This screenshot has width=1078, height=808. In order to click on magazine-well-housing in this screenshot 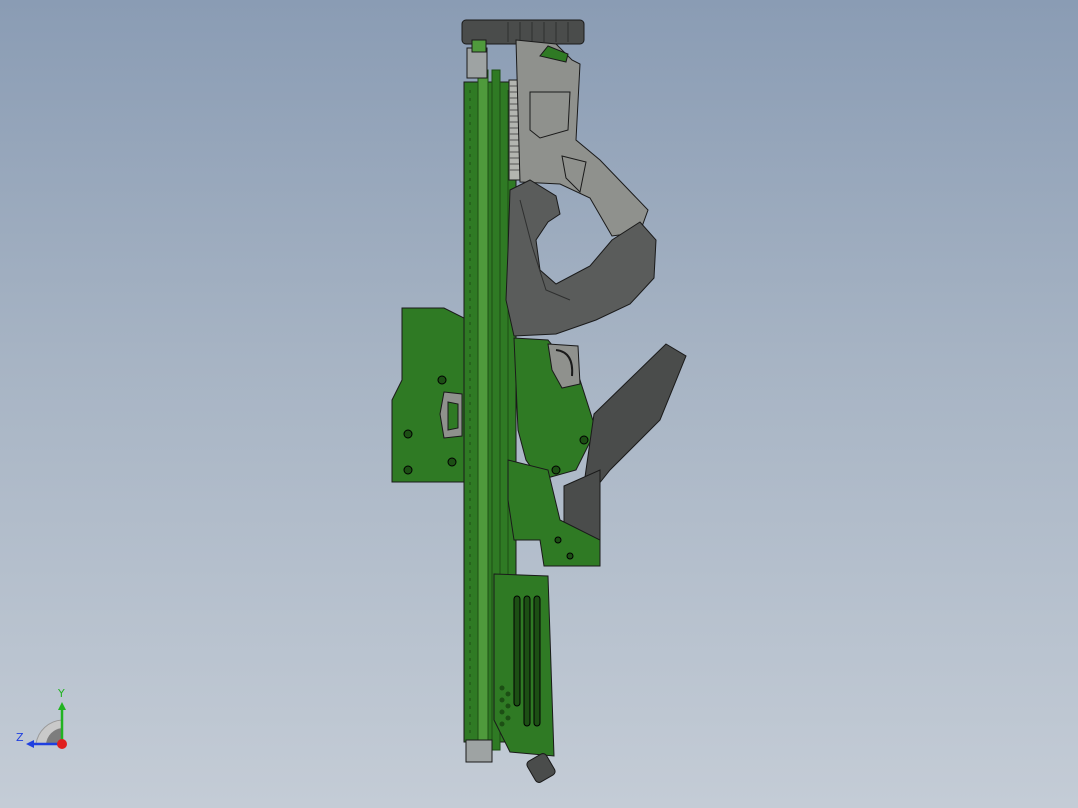, I will do `click(428, 395)`.